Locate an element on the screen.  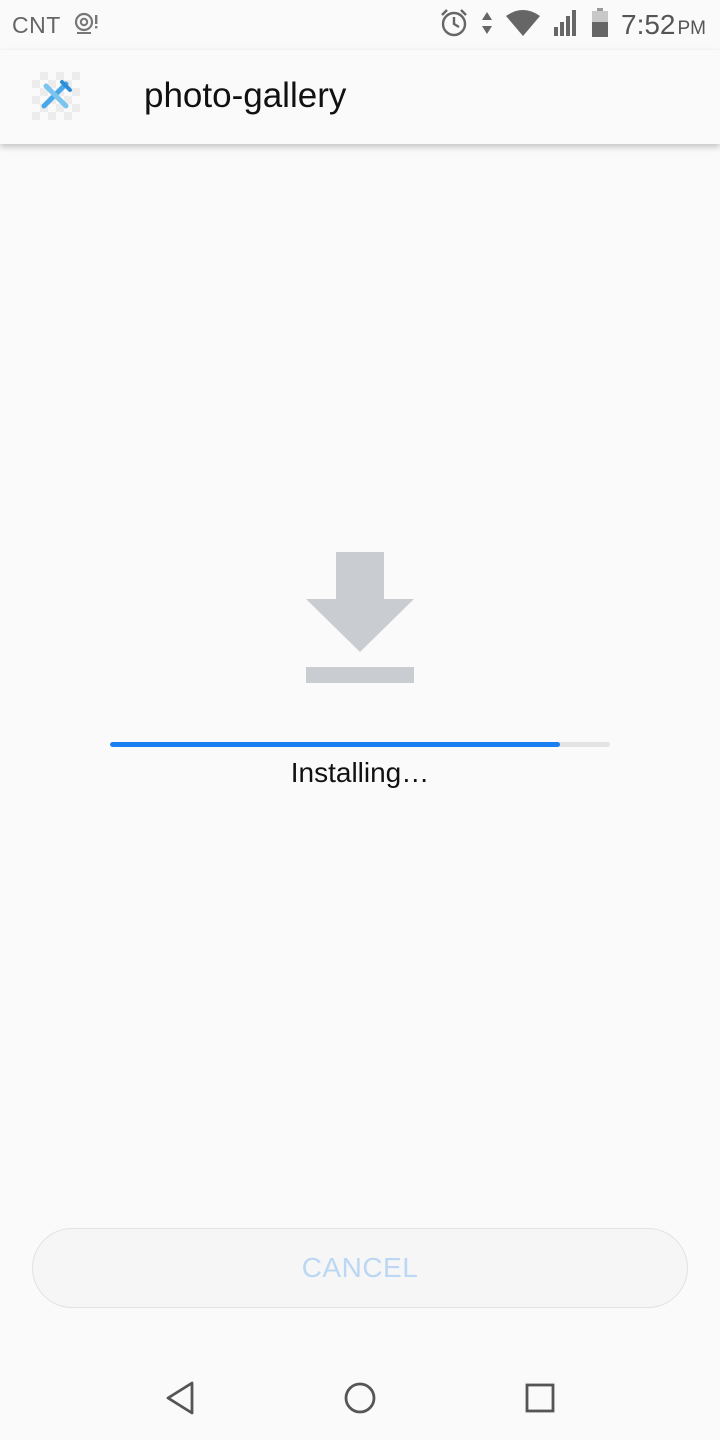
carrier-name: CNT is located at coordinates (36, 24).